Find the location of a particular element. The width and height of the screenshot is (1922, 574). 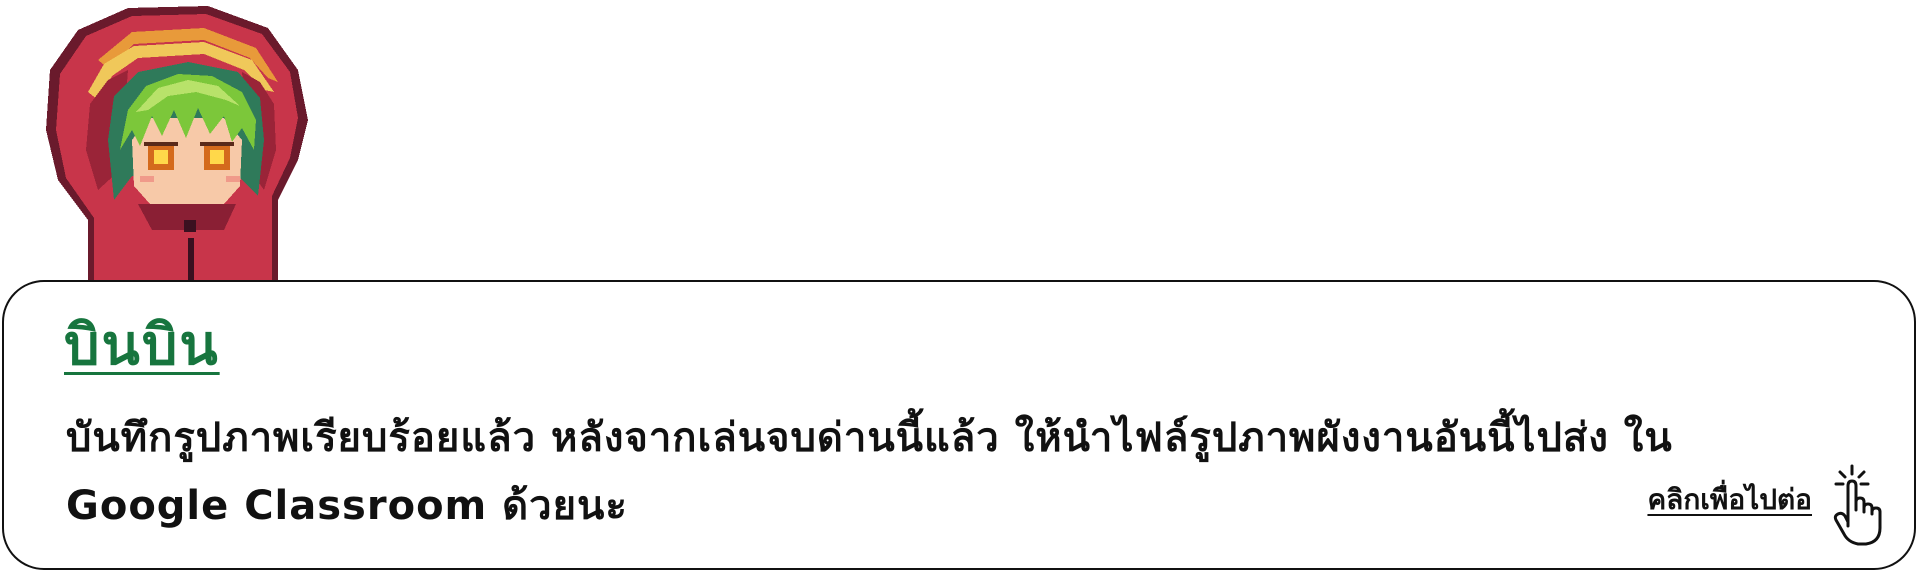

character-portrait is located at coordinates (183, 141).